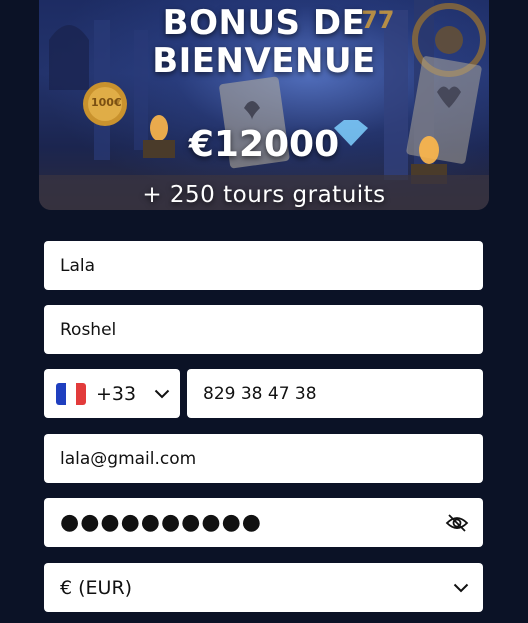 Image resolution: width=528 pixels, height=623 pixels. I want to click on eye-off-icon, so click(457, 523).